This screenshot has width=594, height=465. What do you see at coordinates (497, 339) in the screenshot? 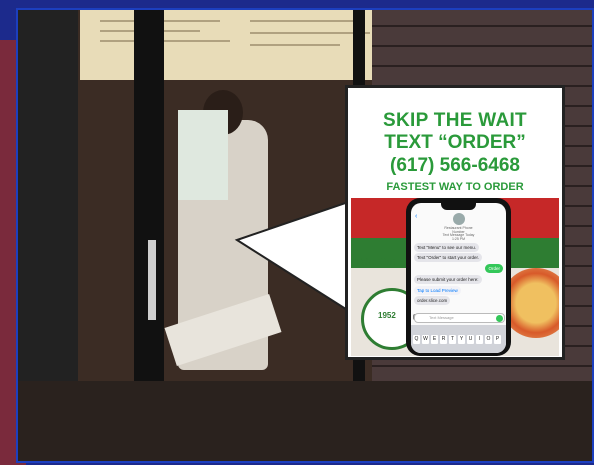
I see `keyboard-key: P` at bounding box center [497, 339].